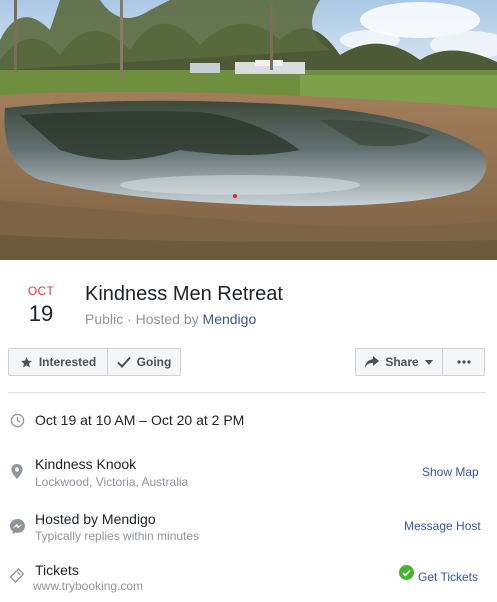  Describe the element at coordinates (442, 526) in the screenshot. I see `message-host-link: Message Host` at that location.